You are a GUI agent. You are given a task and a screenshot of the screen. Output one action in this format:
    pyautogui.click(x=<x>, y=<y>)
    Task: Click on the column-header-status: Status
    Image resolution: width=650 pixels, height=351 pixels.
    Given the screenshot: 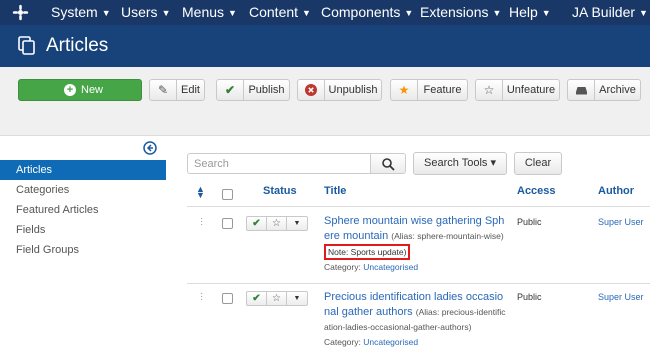 What is the action you would take?
    pyautogui.click(x=280, y=191)
    